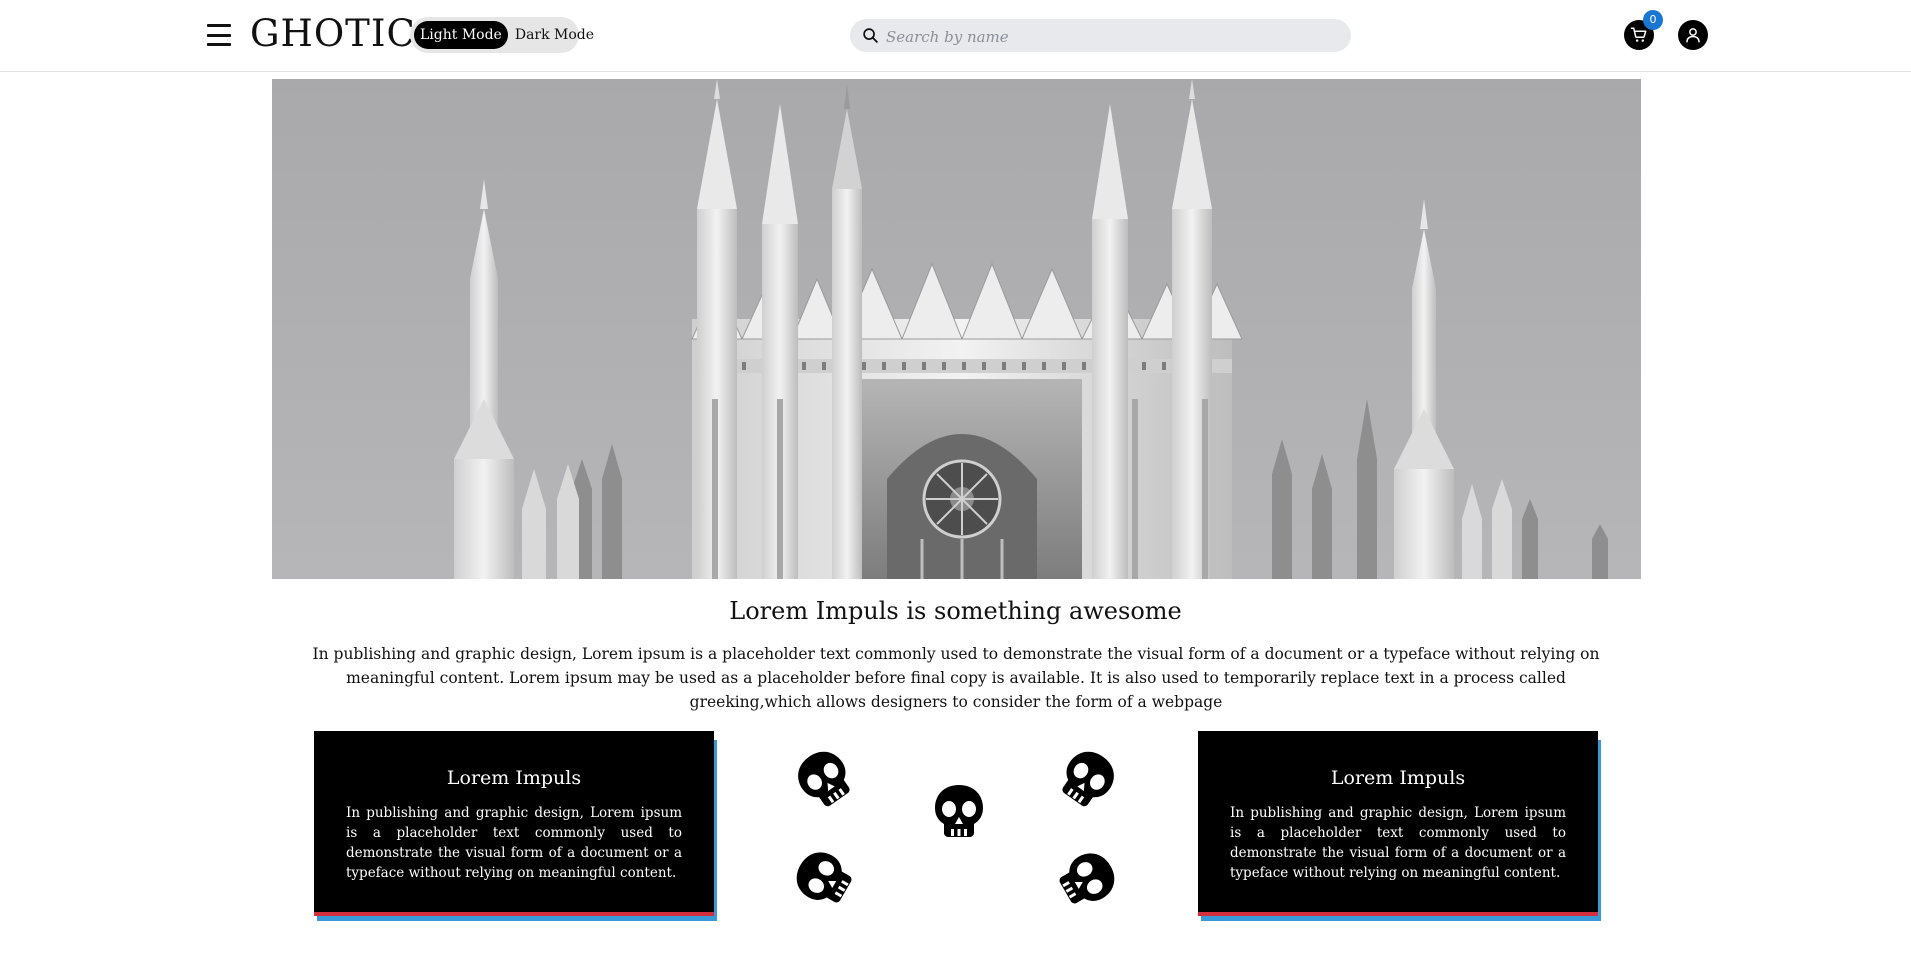 The image size is (1911, 958). What do you see at coordinates (955, 611) in the screenshot?
I see `page-headline: Lorem Impuls is something awesome` at bounding box center [955, 611].